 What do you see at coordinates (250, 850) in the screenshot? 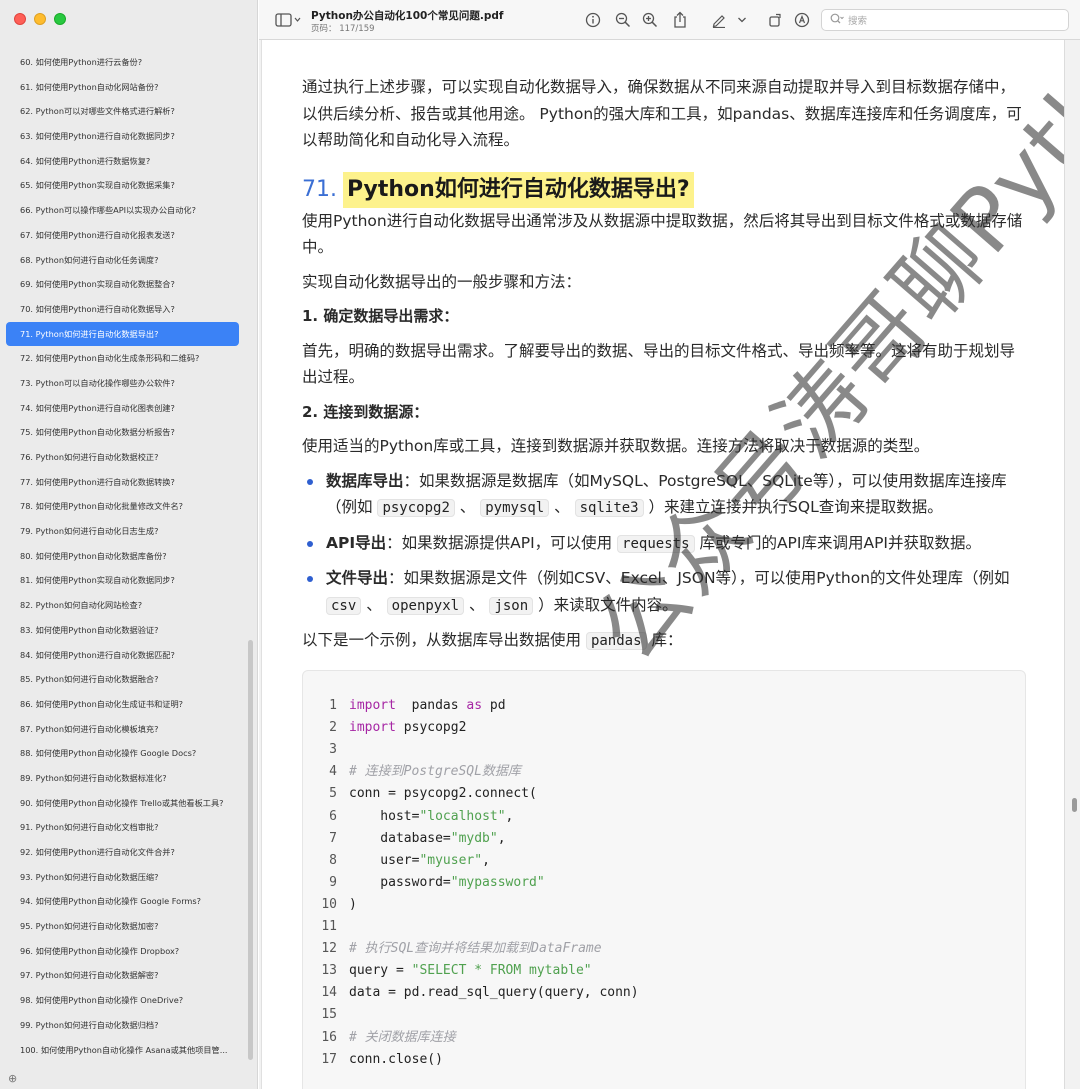
I see `sidebar-scrollbar` at bounding box center [250, 850].